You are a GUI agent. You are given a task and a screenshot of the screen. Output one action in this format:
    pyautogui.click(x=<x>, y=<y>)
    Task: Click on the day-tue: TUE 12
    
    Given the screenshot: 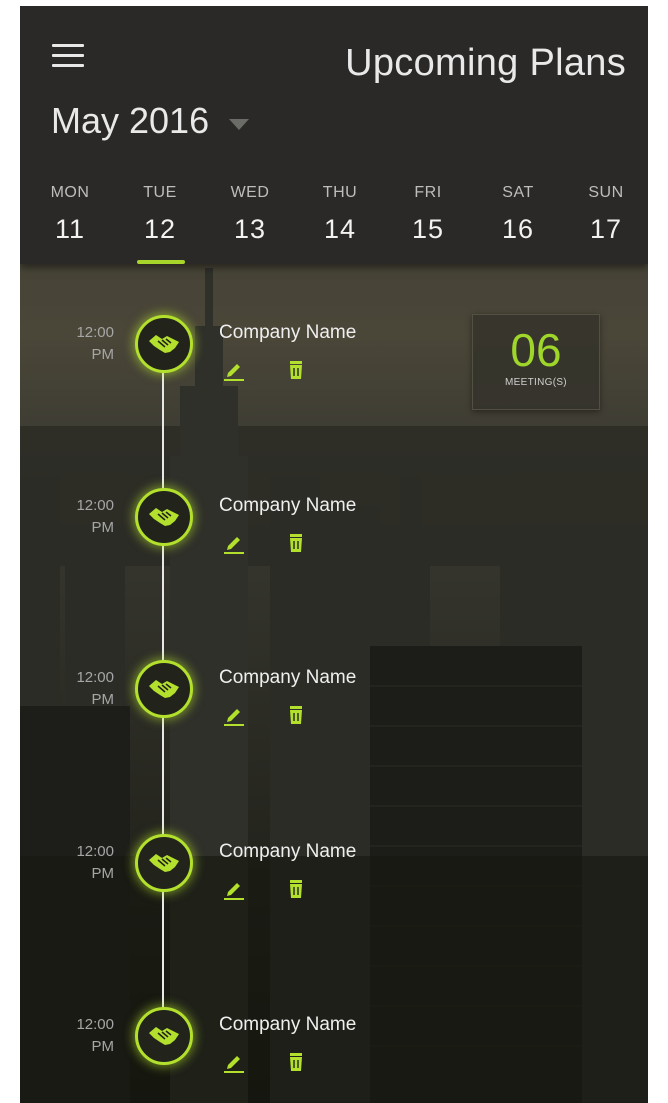 What is the action you would take?
    pyautogui.click(x=160, y=224)
    